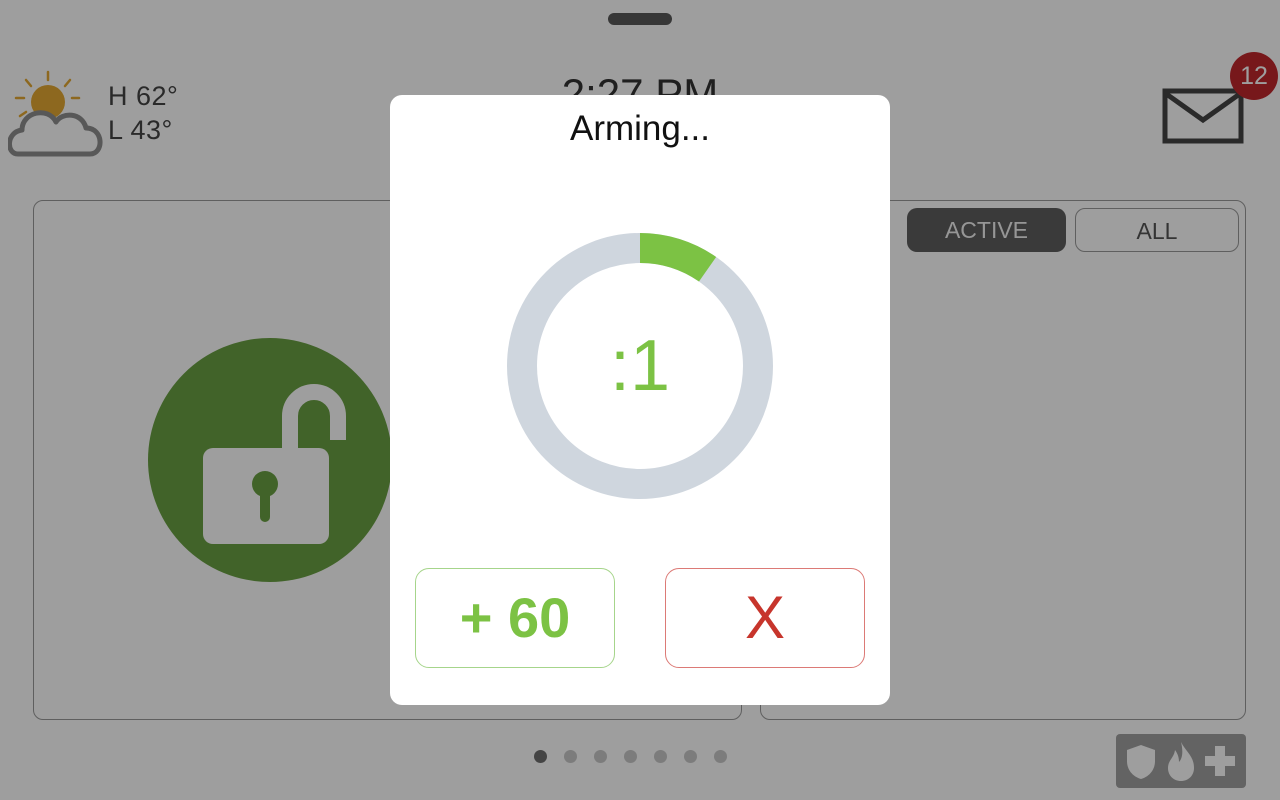 This screenshot has height=800, width=1280. I want to click on extend-delay-button: + 60, so click(515, 618).